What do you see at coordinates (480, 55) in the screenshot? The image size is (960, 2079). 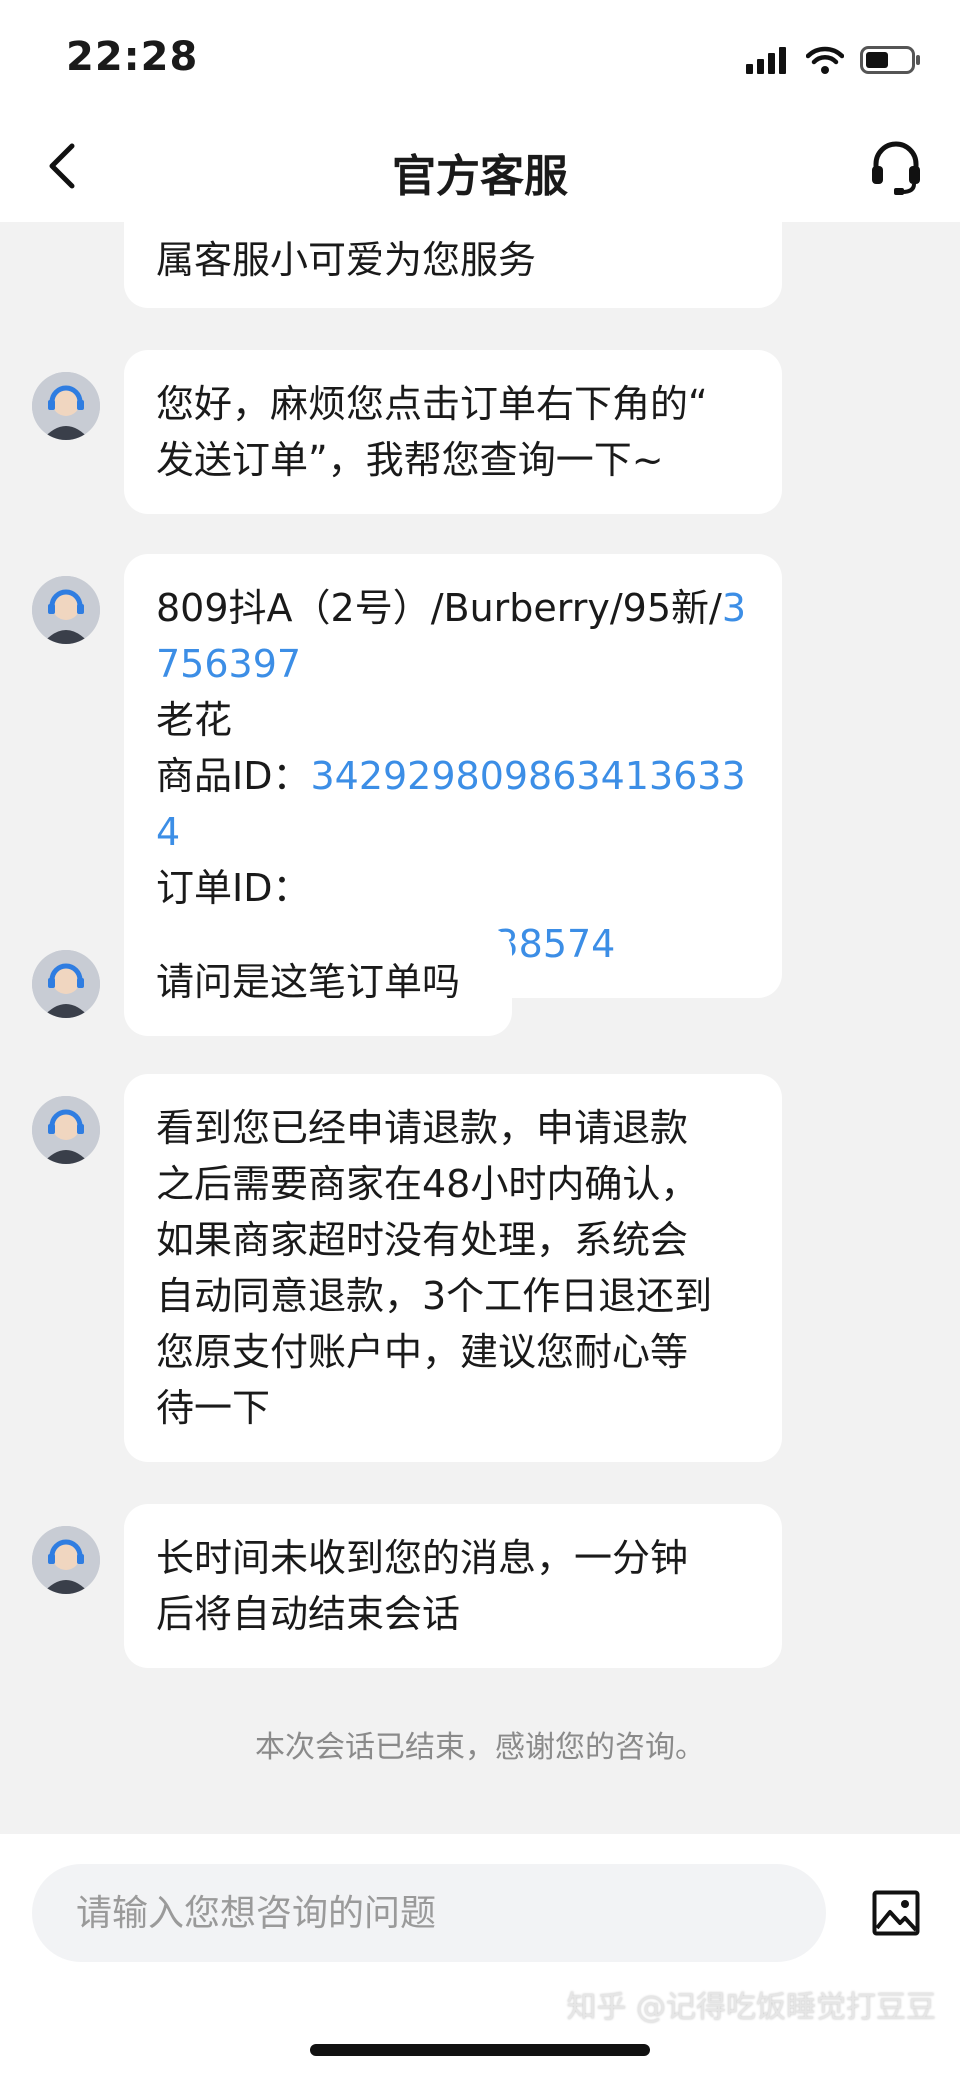 I see `status-bar: 22:28` at bounding box center [480, 55].